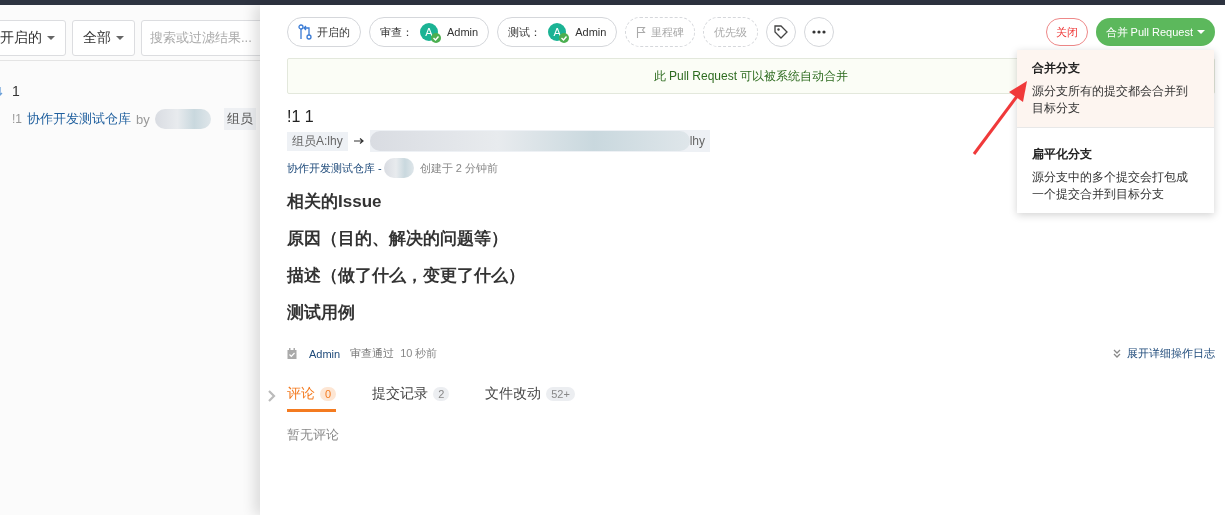 This screenshot has height=515, width=1225. I want to click on tab: 文件改动 52+, so click(530, 398).